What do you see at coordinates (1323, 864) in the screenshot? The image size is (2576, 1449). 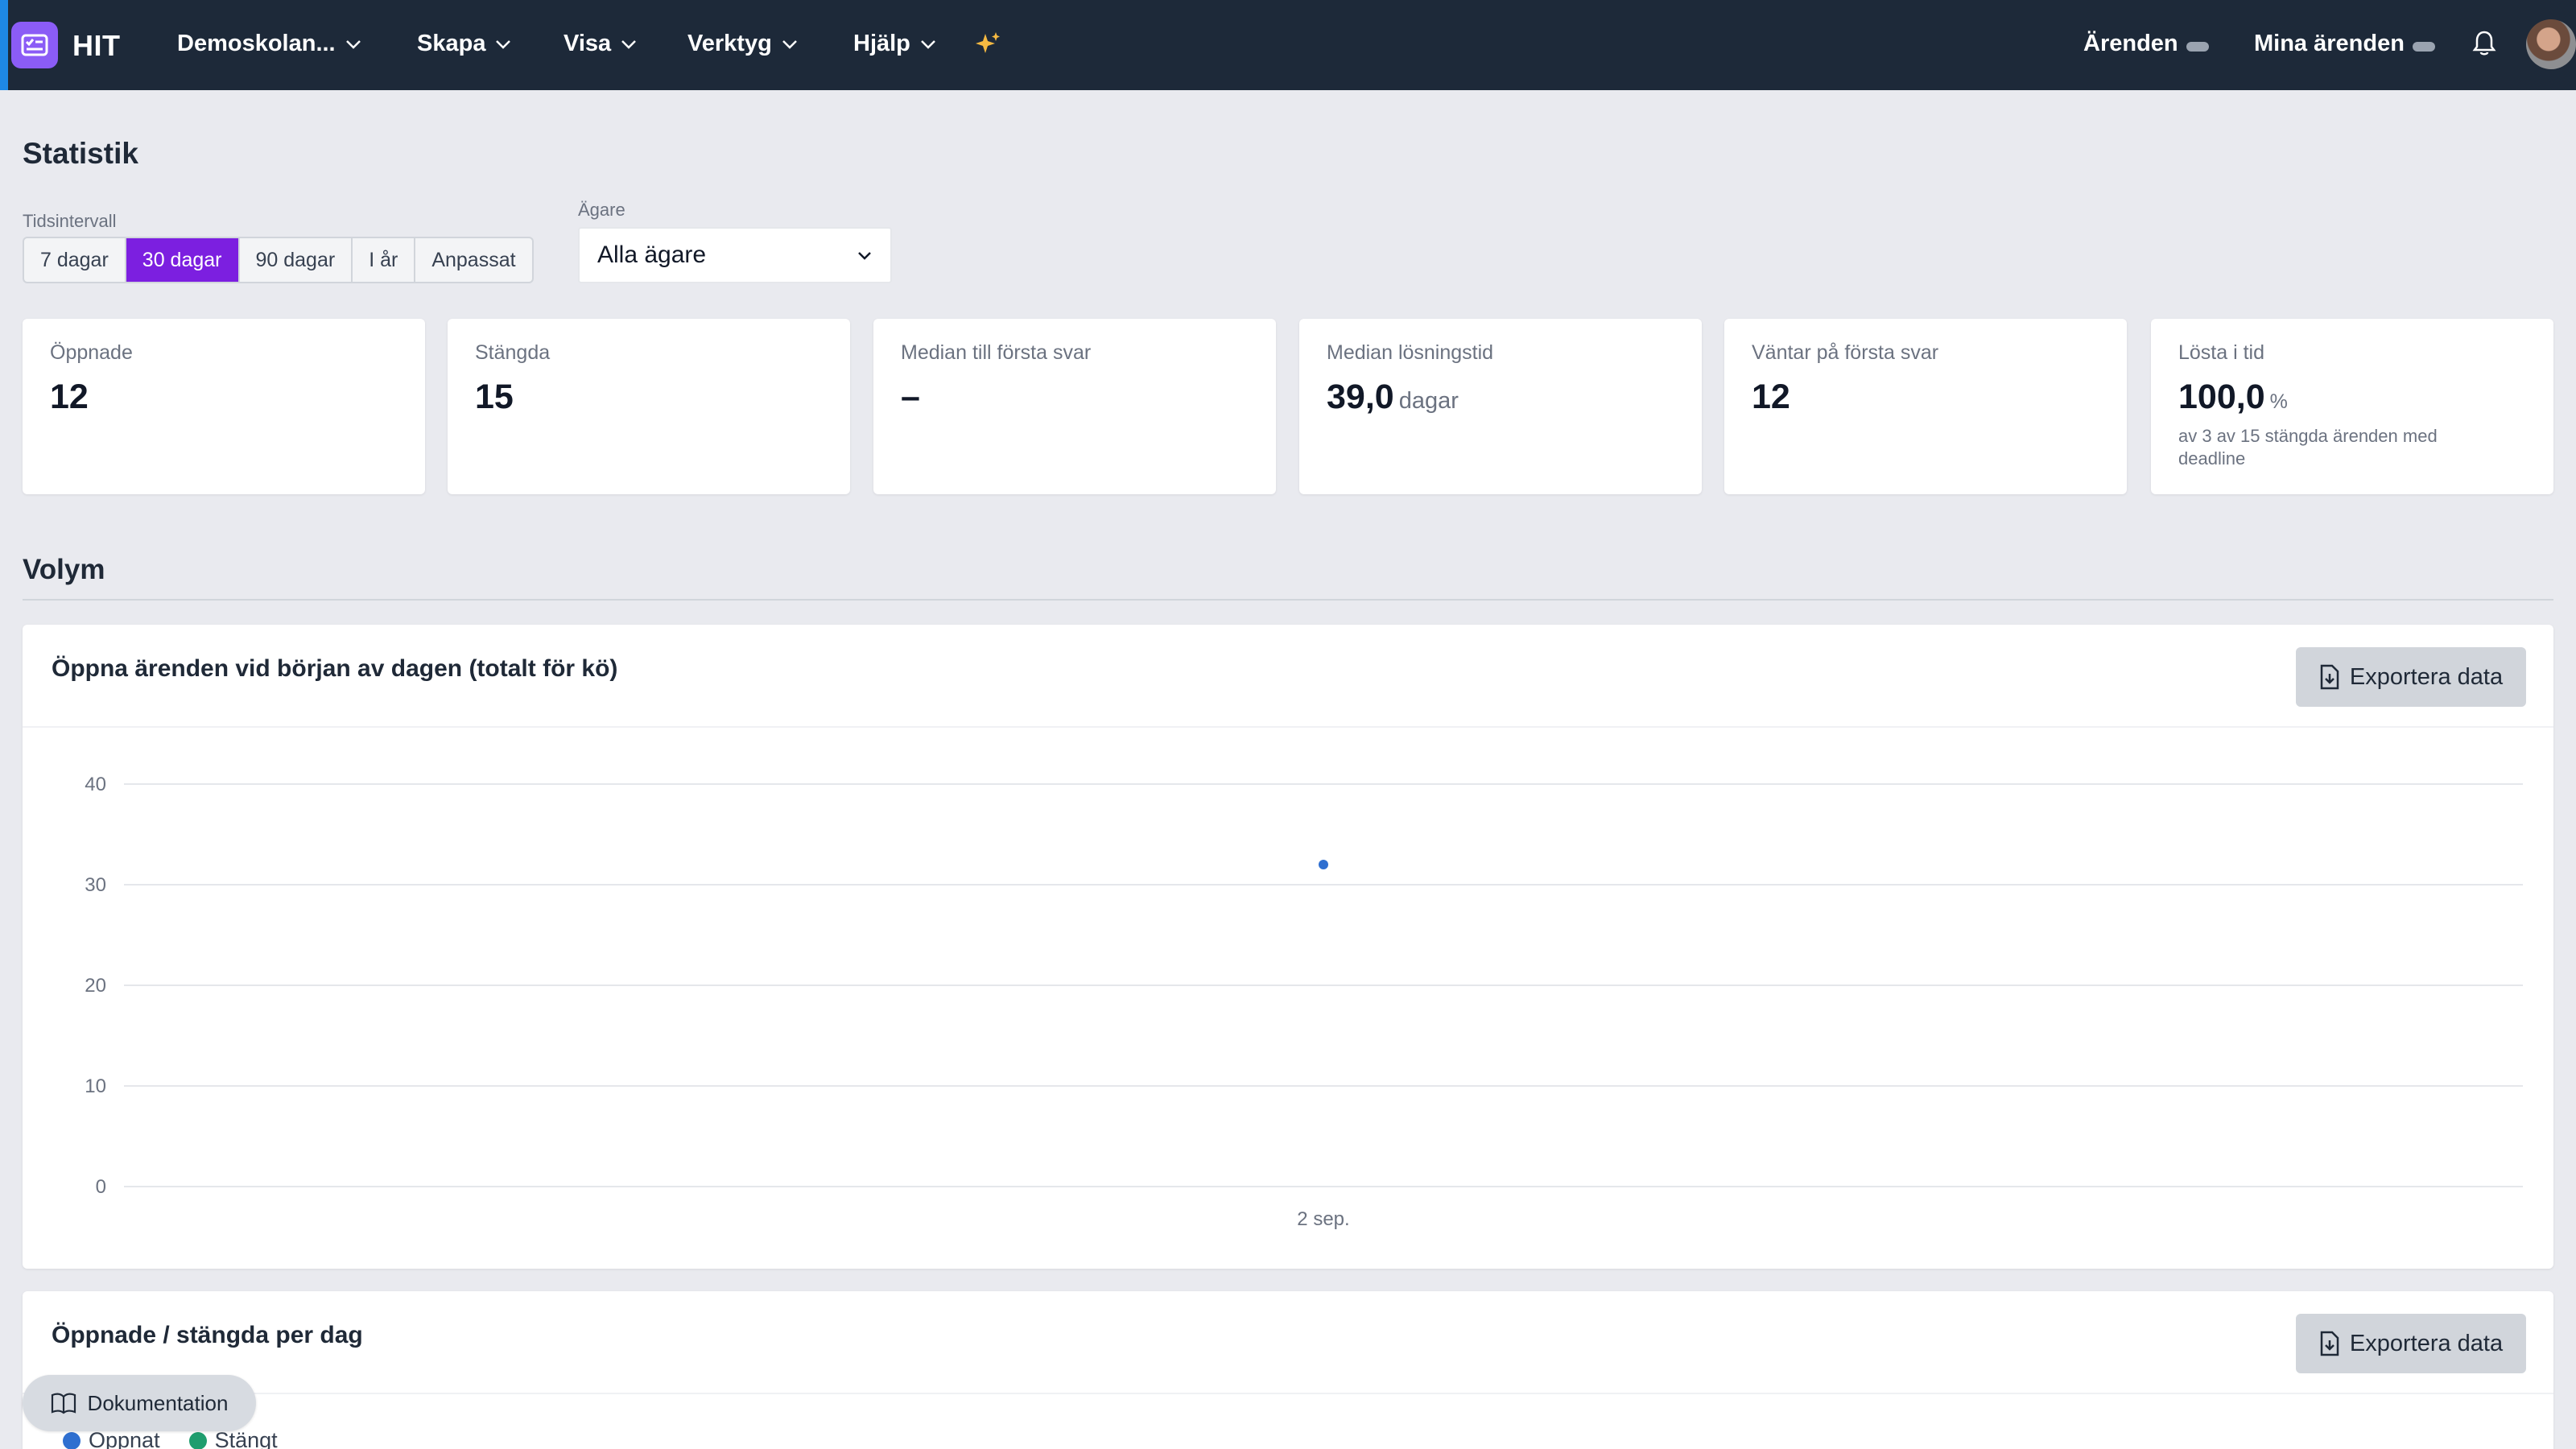 I see `data-point` at bounding box center [1323, 864].